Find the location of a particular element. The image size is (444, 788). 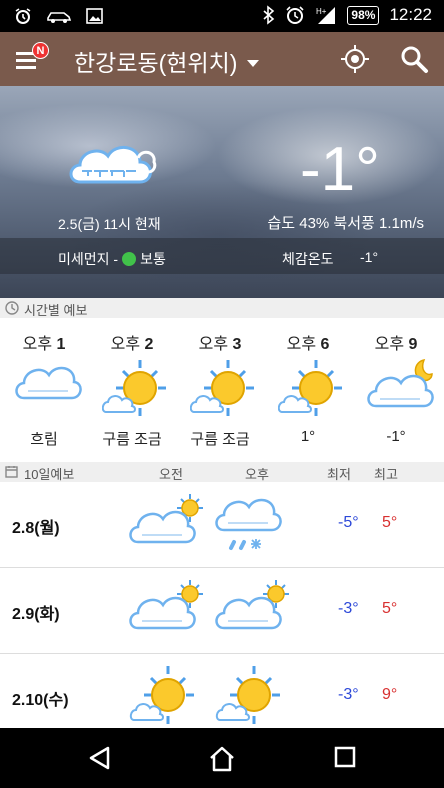

feels-like-label: 체감온도 is located at coordinates (308, 259).